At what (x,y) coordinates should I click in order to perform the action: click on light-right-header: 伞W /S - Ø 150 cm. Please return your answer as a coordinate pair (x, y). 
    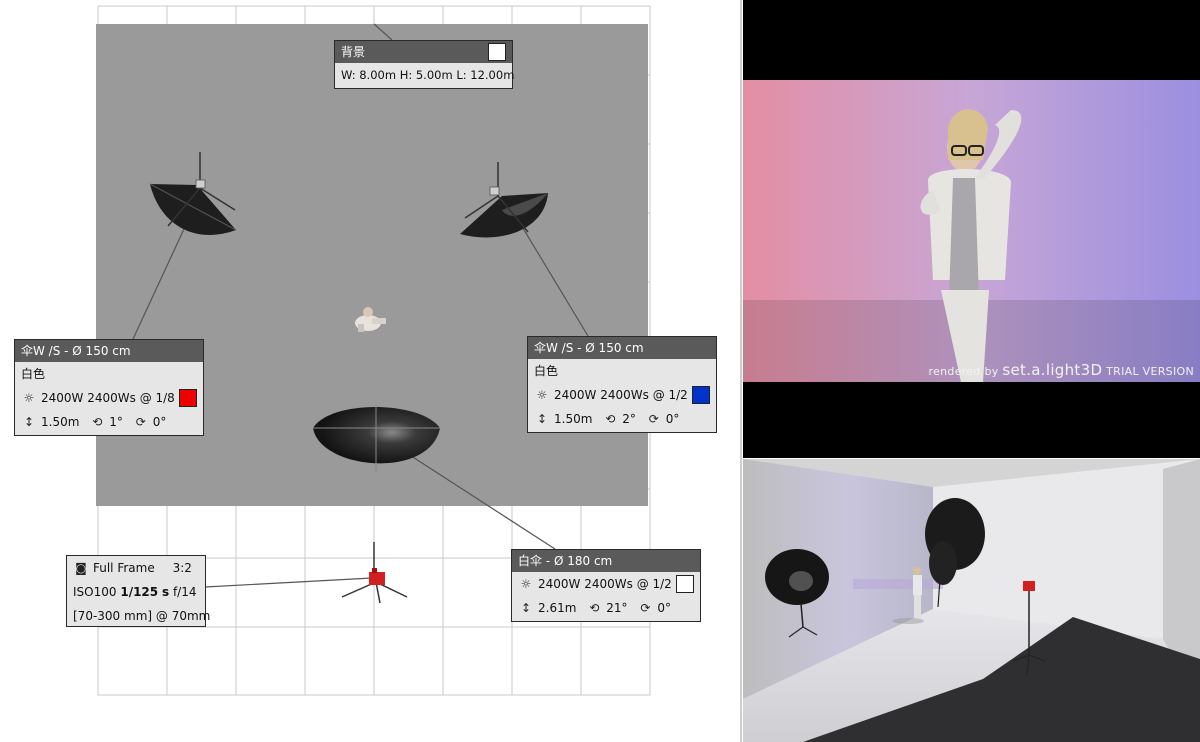
    Looking at the image, I should click on (622, 348).